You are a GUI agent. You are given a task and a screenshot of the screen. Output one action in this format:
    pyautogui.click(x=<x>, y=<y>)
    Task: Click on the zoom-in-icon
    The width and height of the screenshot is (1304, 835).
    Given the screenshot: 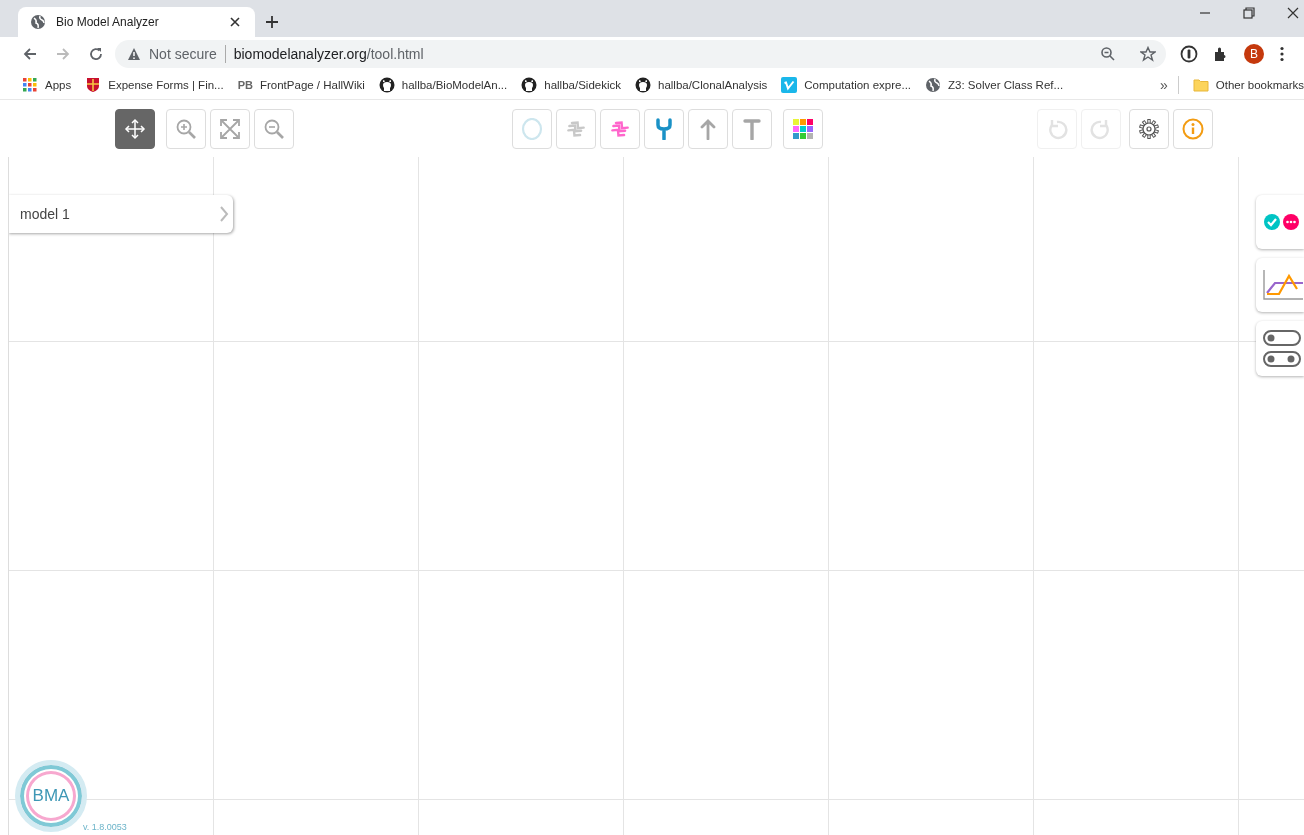 What is the action you would take?
    pyautogui.click(x=186, y=129)
    